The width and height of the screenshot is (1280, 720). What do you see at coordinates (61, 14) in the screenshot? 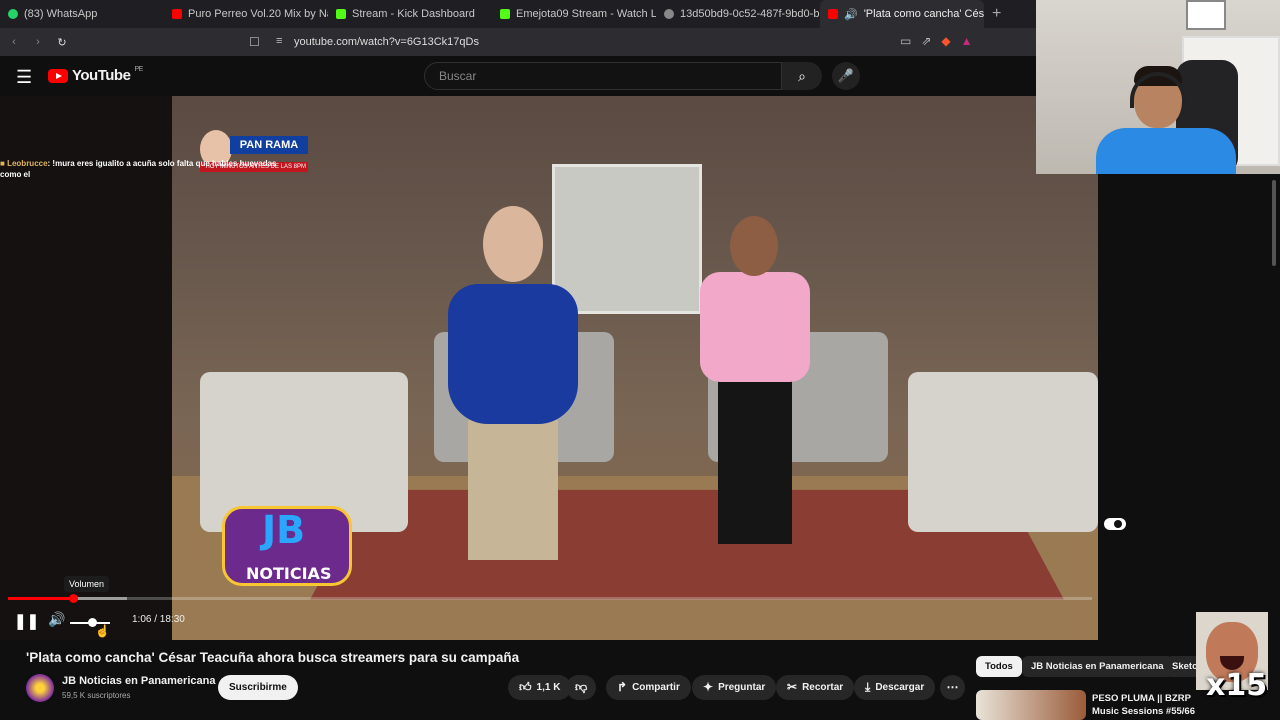
I see `tab-label: (83) WhatsApp` at bounding box center [61, 14].